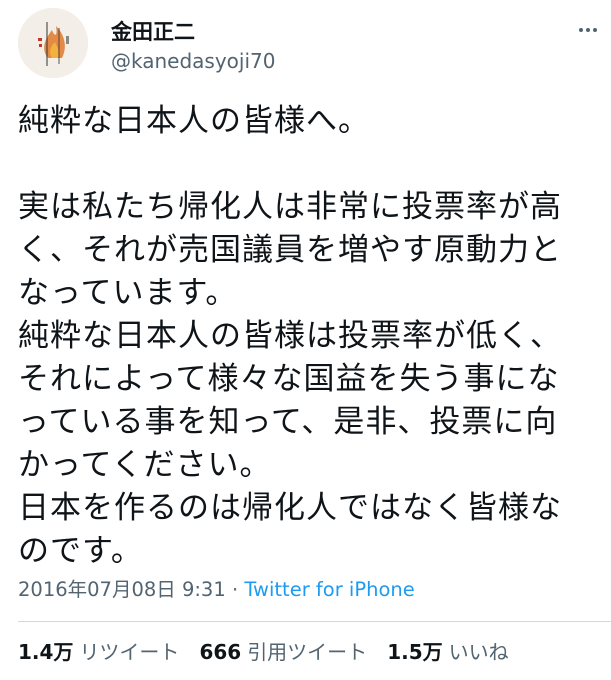  I want to click on avatar, so click(53, 43).